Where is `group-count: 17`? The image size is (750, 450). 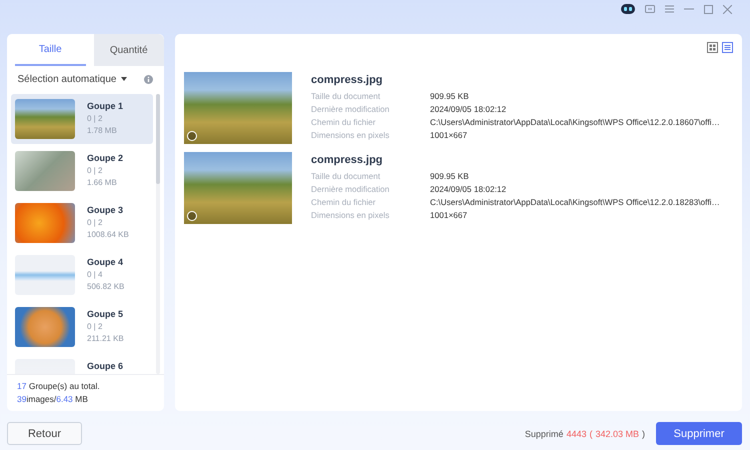 group-count: 17 is located at coordinates (21, 386).